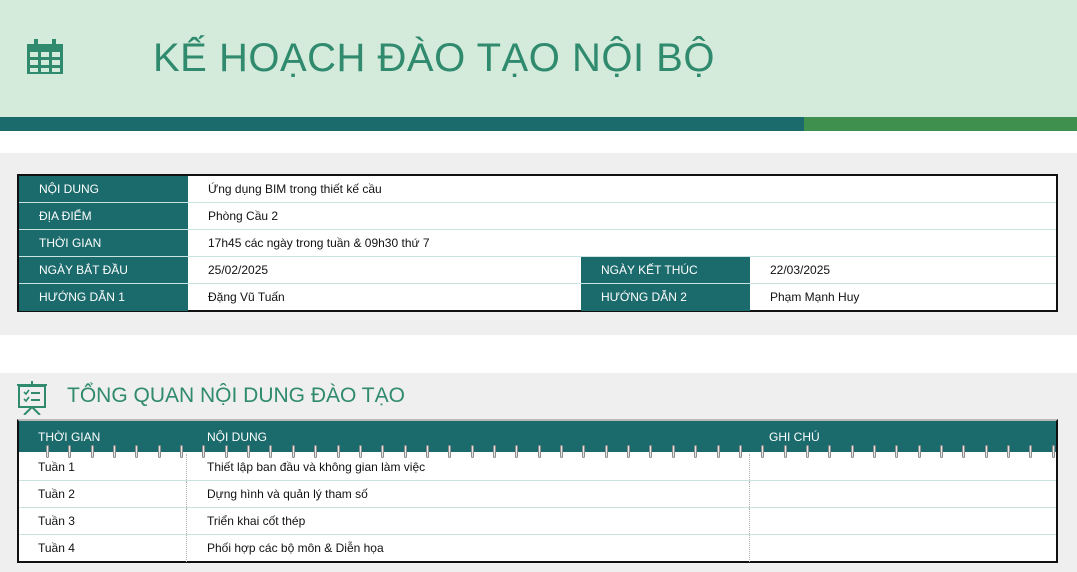  I want to click on table-row: Tuần 4 Phối hợp các bộ môn & Diễn họa, so click(537, 548).